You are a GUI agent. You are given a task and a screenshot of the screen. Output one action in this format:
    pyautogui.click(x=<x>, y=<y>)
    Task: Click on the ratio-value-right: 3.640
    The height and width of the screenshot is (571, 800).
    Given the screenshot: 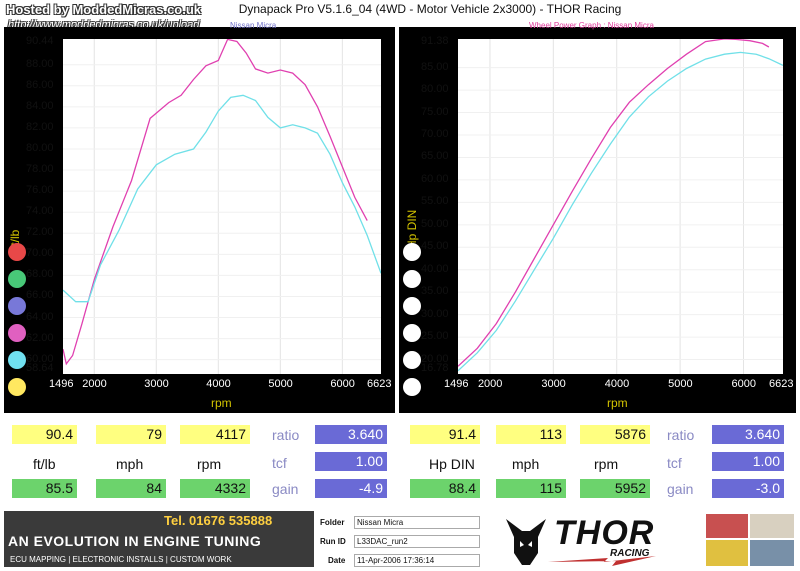 What is the action you would take?
    pyautogui.click(x=748, y=434)
    